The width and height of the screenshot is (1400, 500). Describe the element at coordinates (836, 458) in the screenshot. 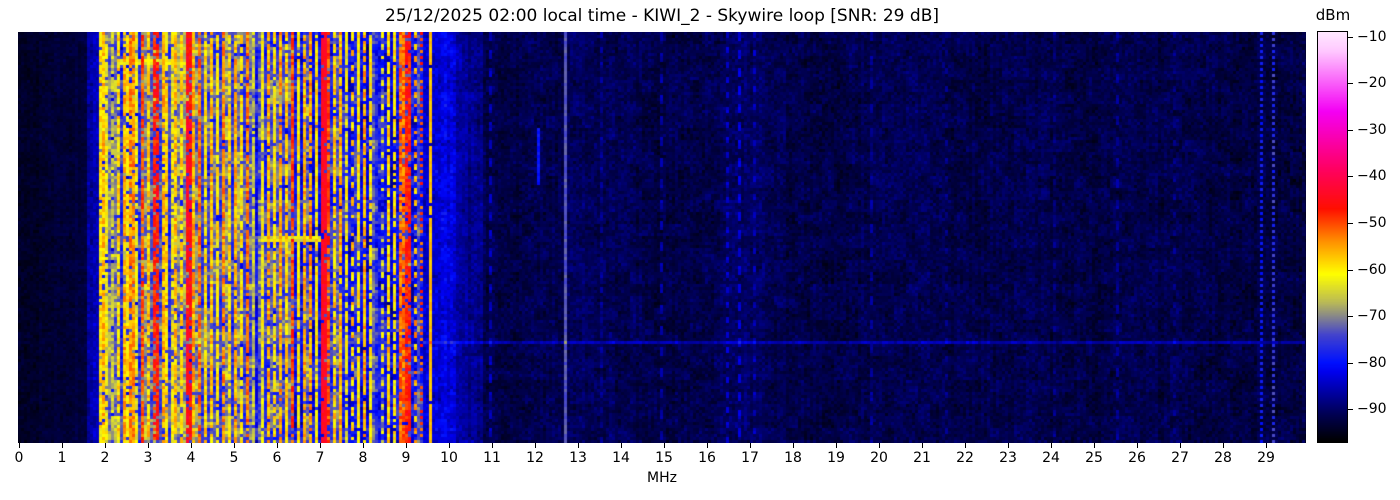

I see `x-tick-label: 19` at that location.